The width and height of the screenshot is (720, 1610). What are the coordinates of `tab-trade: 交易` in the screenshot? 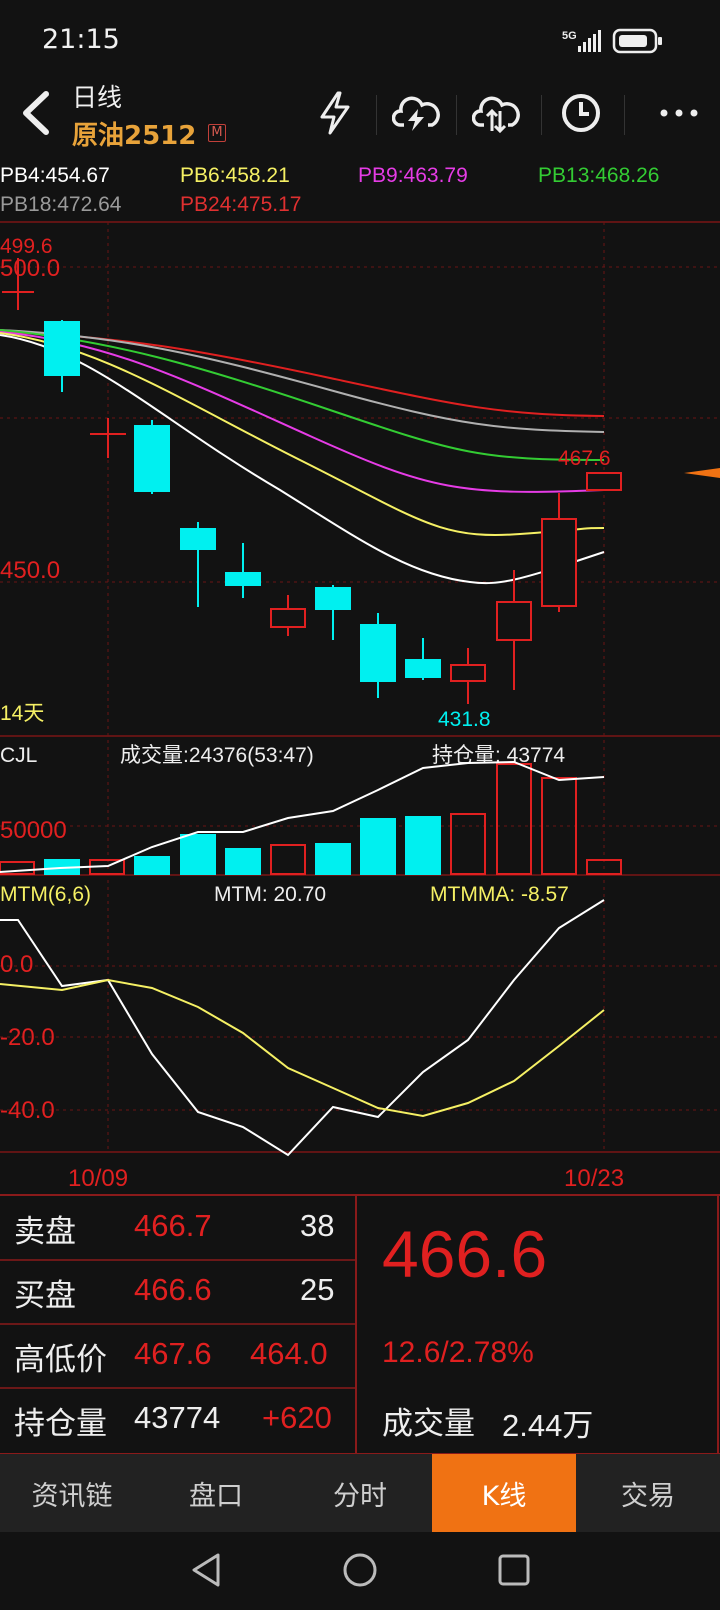 It's located at (648, 1493).